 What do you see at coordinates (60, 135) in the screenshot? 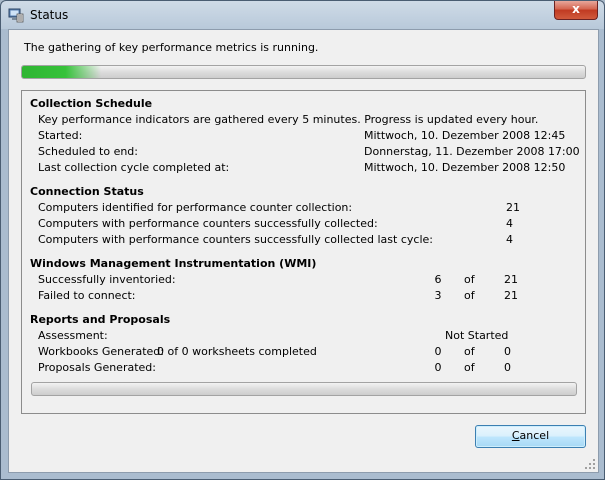
I see `started-label: Started:` at bounding box center [60, 135].